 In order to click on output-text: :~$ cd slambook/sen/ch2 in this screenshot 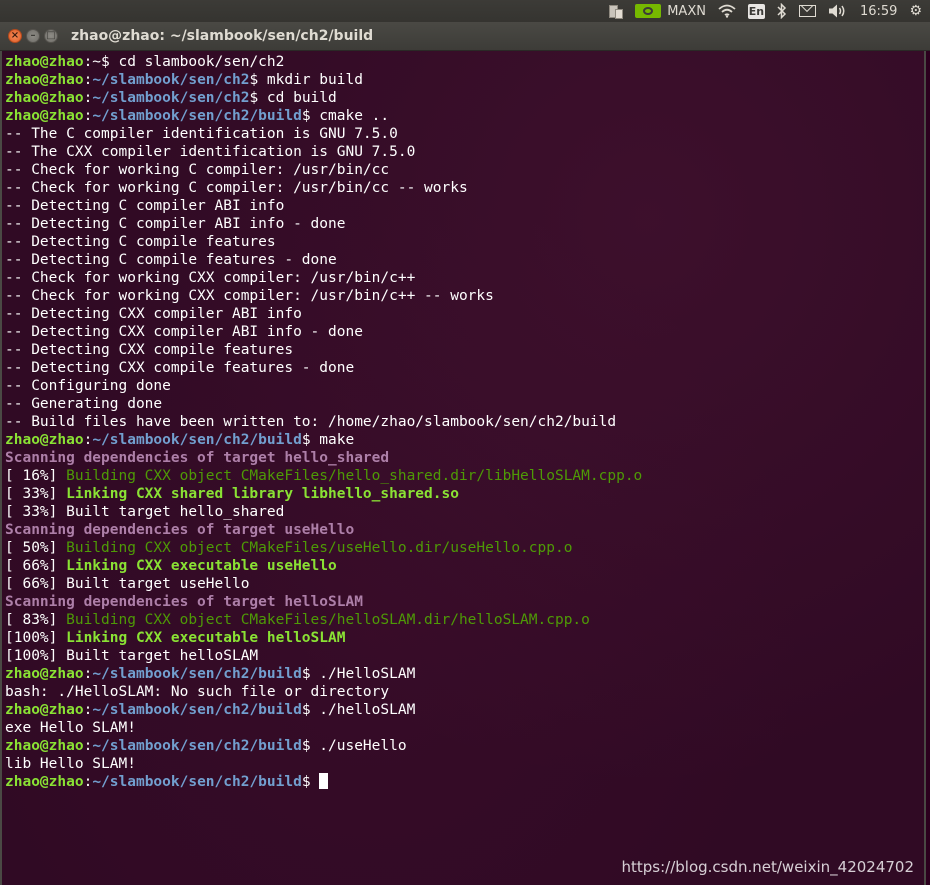, I will do `click(184, 62)`.